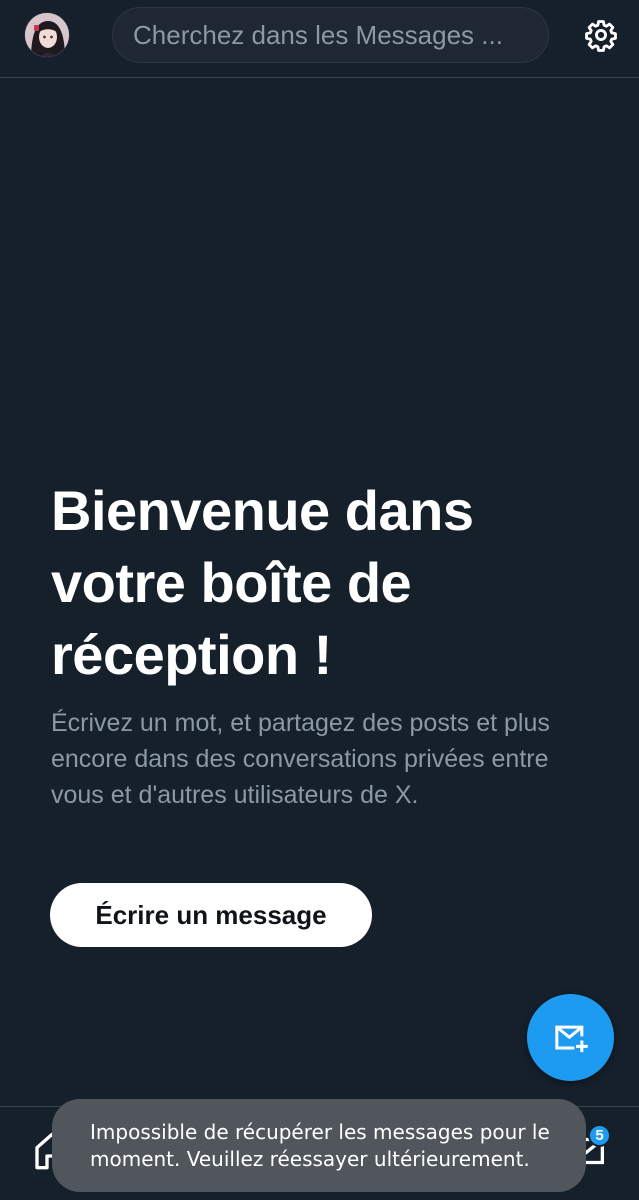 Image resolution: width=639 pixels, height=1200 pixels. What do you see at coordinates (231, 582) in the screenshot?
I see `welcome-title-line: votre boîte de` at bounding box center [231, 582].